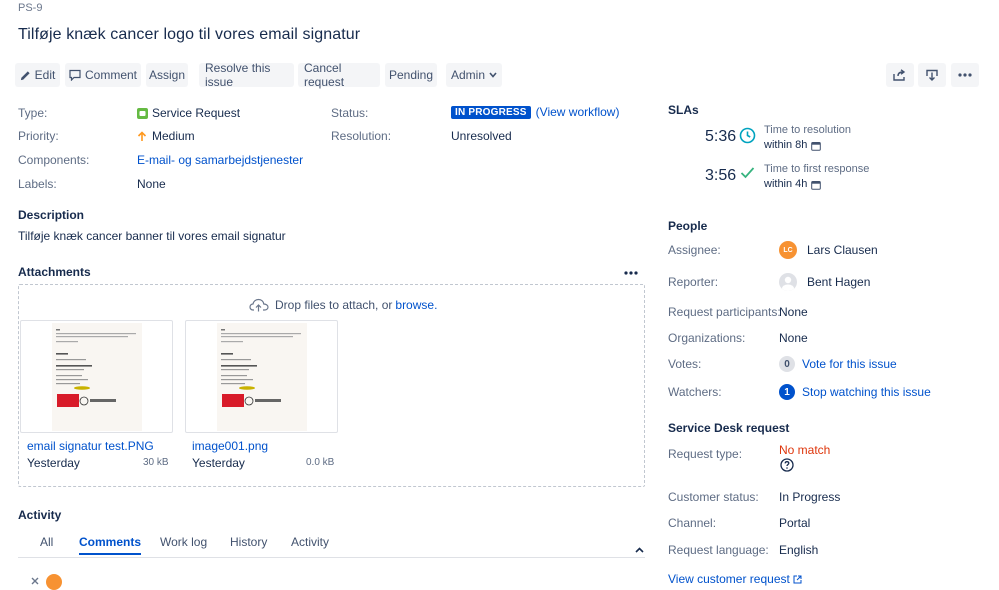  I want to click on comment-button: Comment, so click(103, 75).